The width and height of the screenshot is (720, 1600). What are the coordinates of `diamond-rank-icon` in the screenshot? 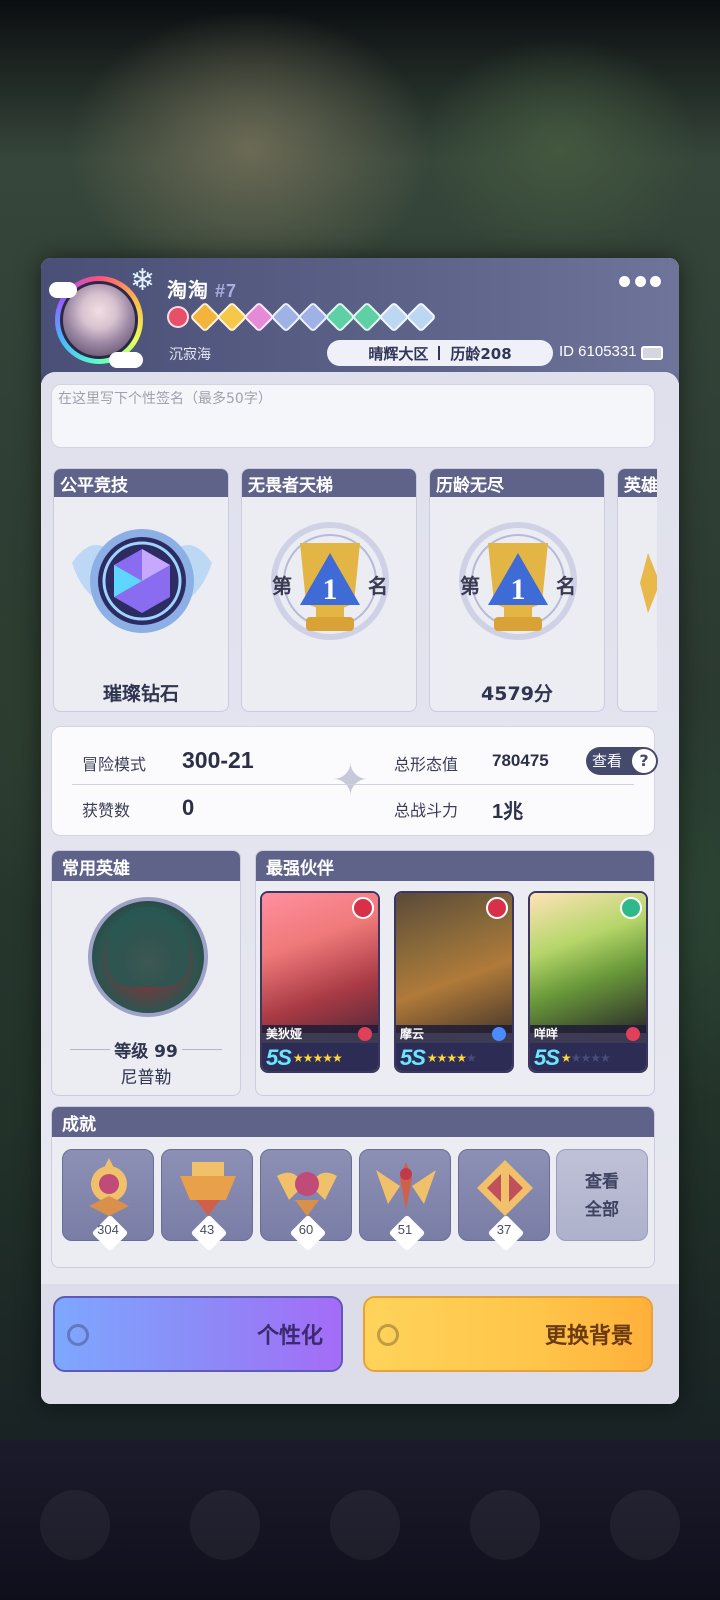 It's located at (142, 581).